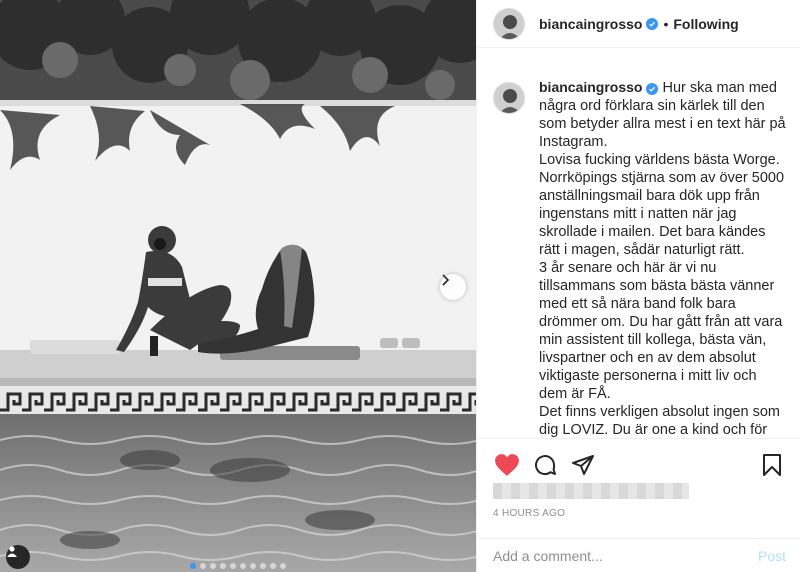 This screenshot has height=572, width=800. Describe the element at coordinates (12, 551) in the screenshot. I see `user-tag-icon` at that location.